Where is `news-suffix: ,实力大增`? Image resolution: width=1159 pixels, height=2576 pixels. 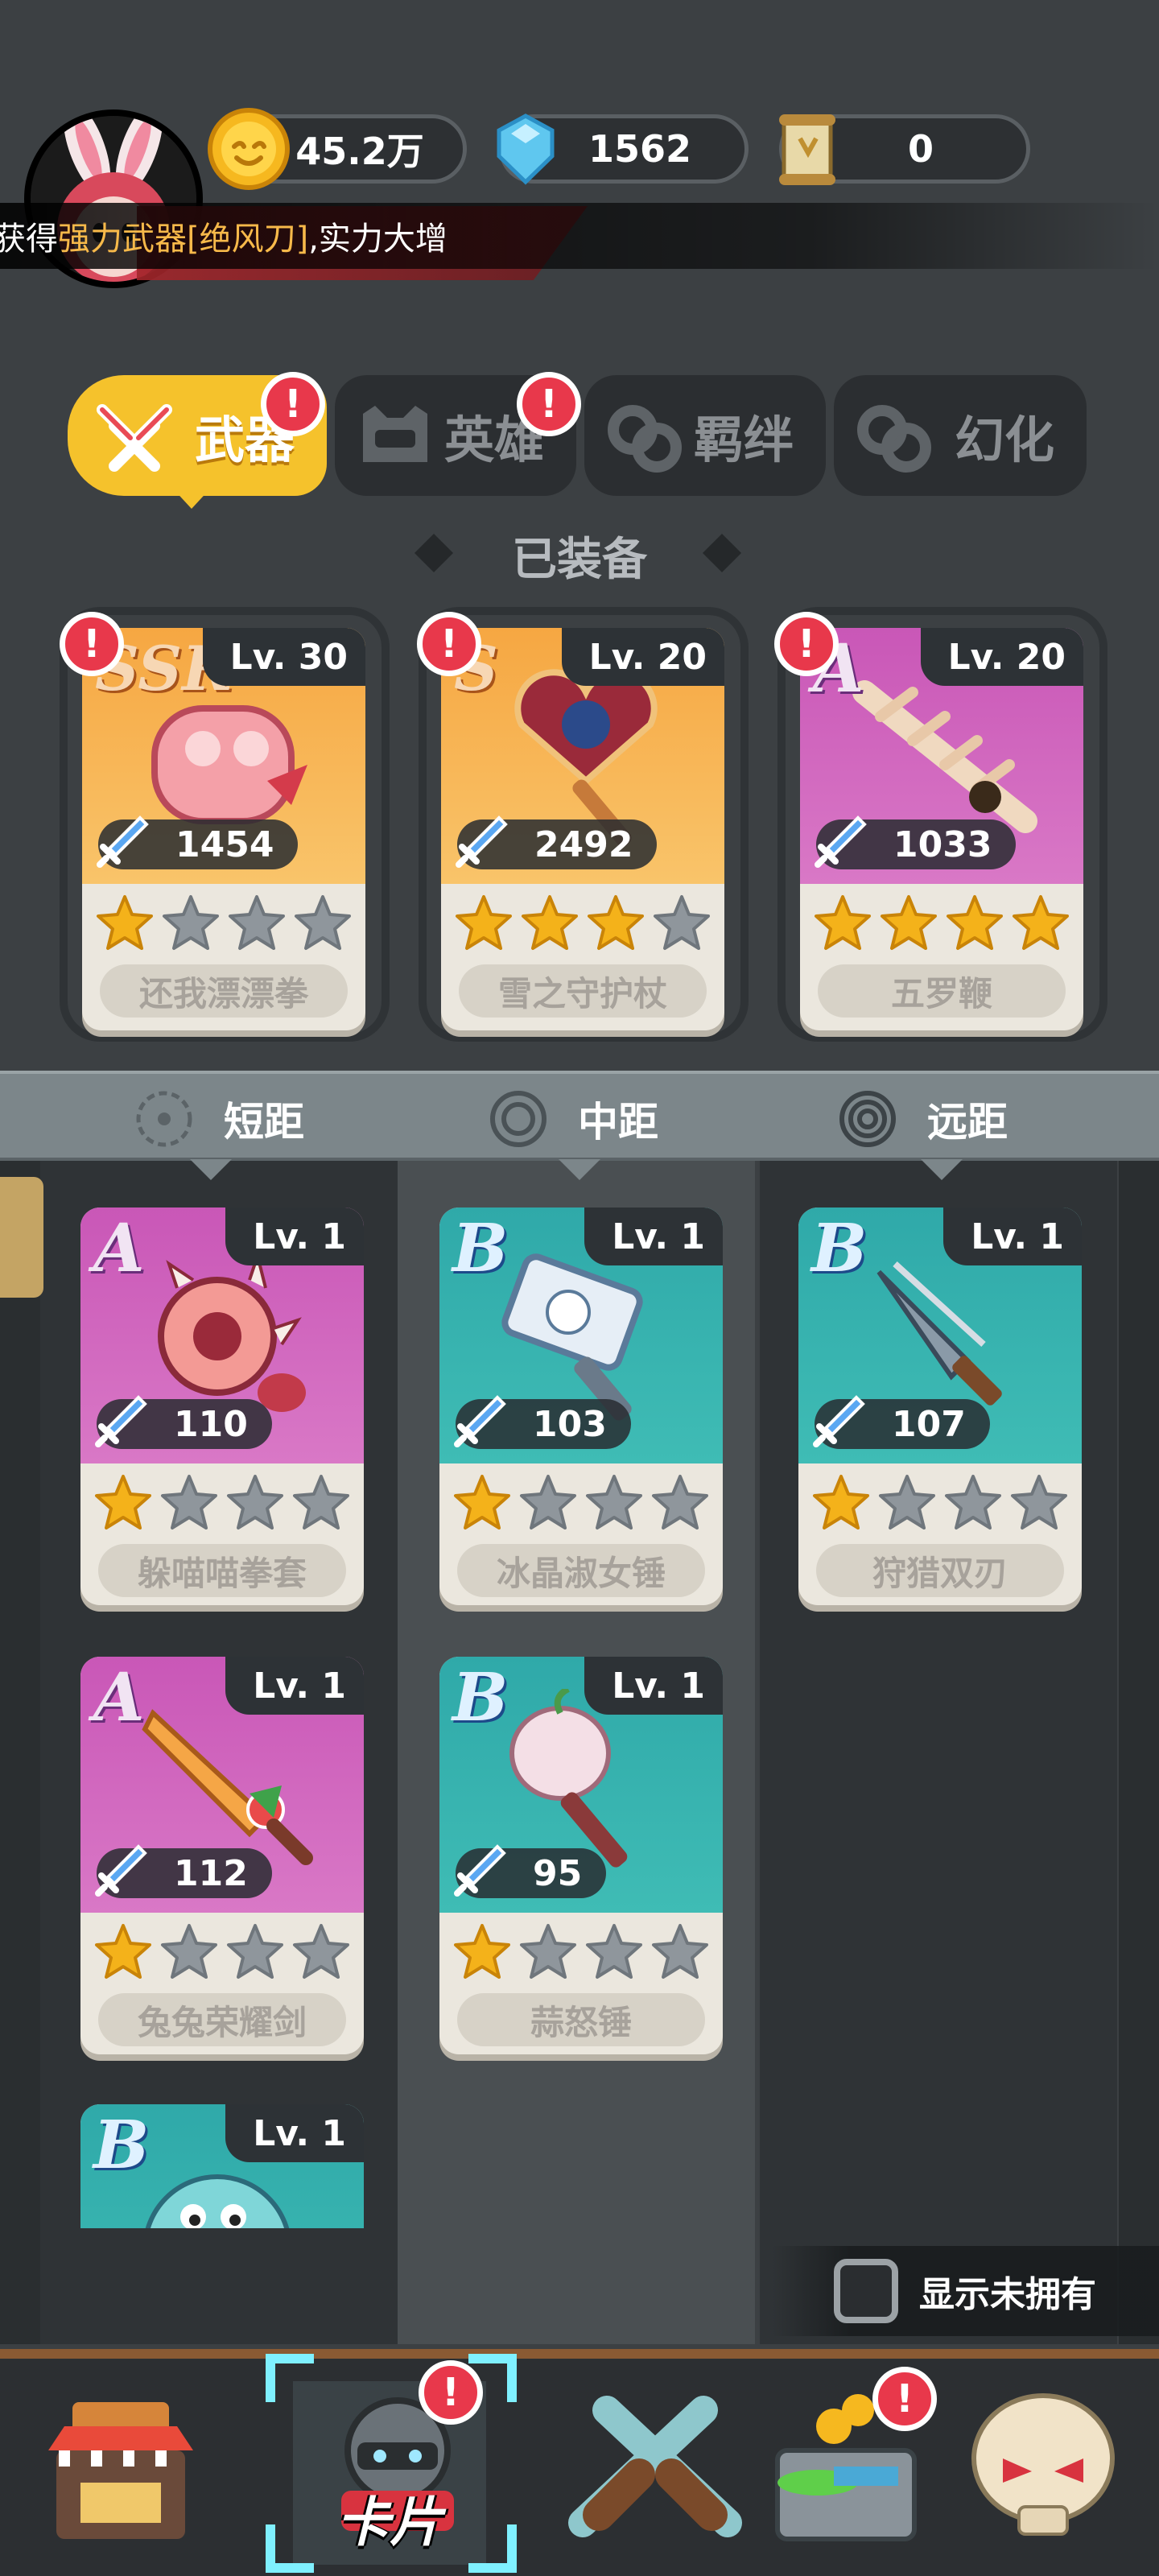 news-suffix: ,实力大增 is located at coordinates (378, 239).